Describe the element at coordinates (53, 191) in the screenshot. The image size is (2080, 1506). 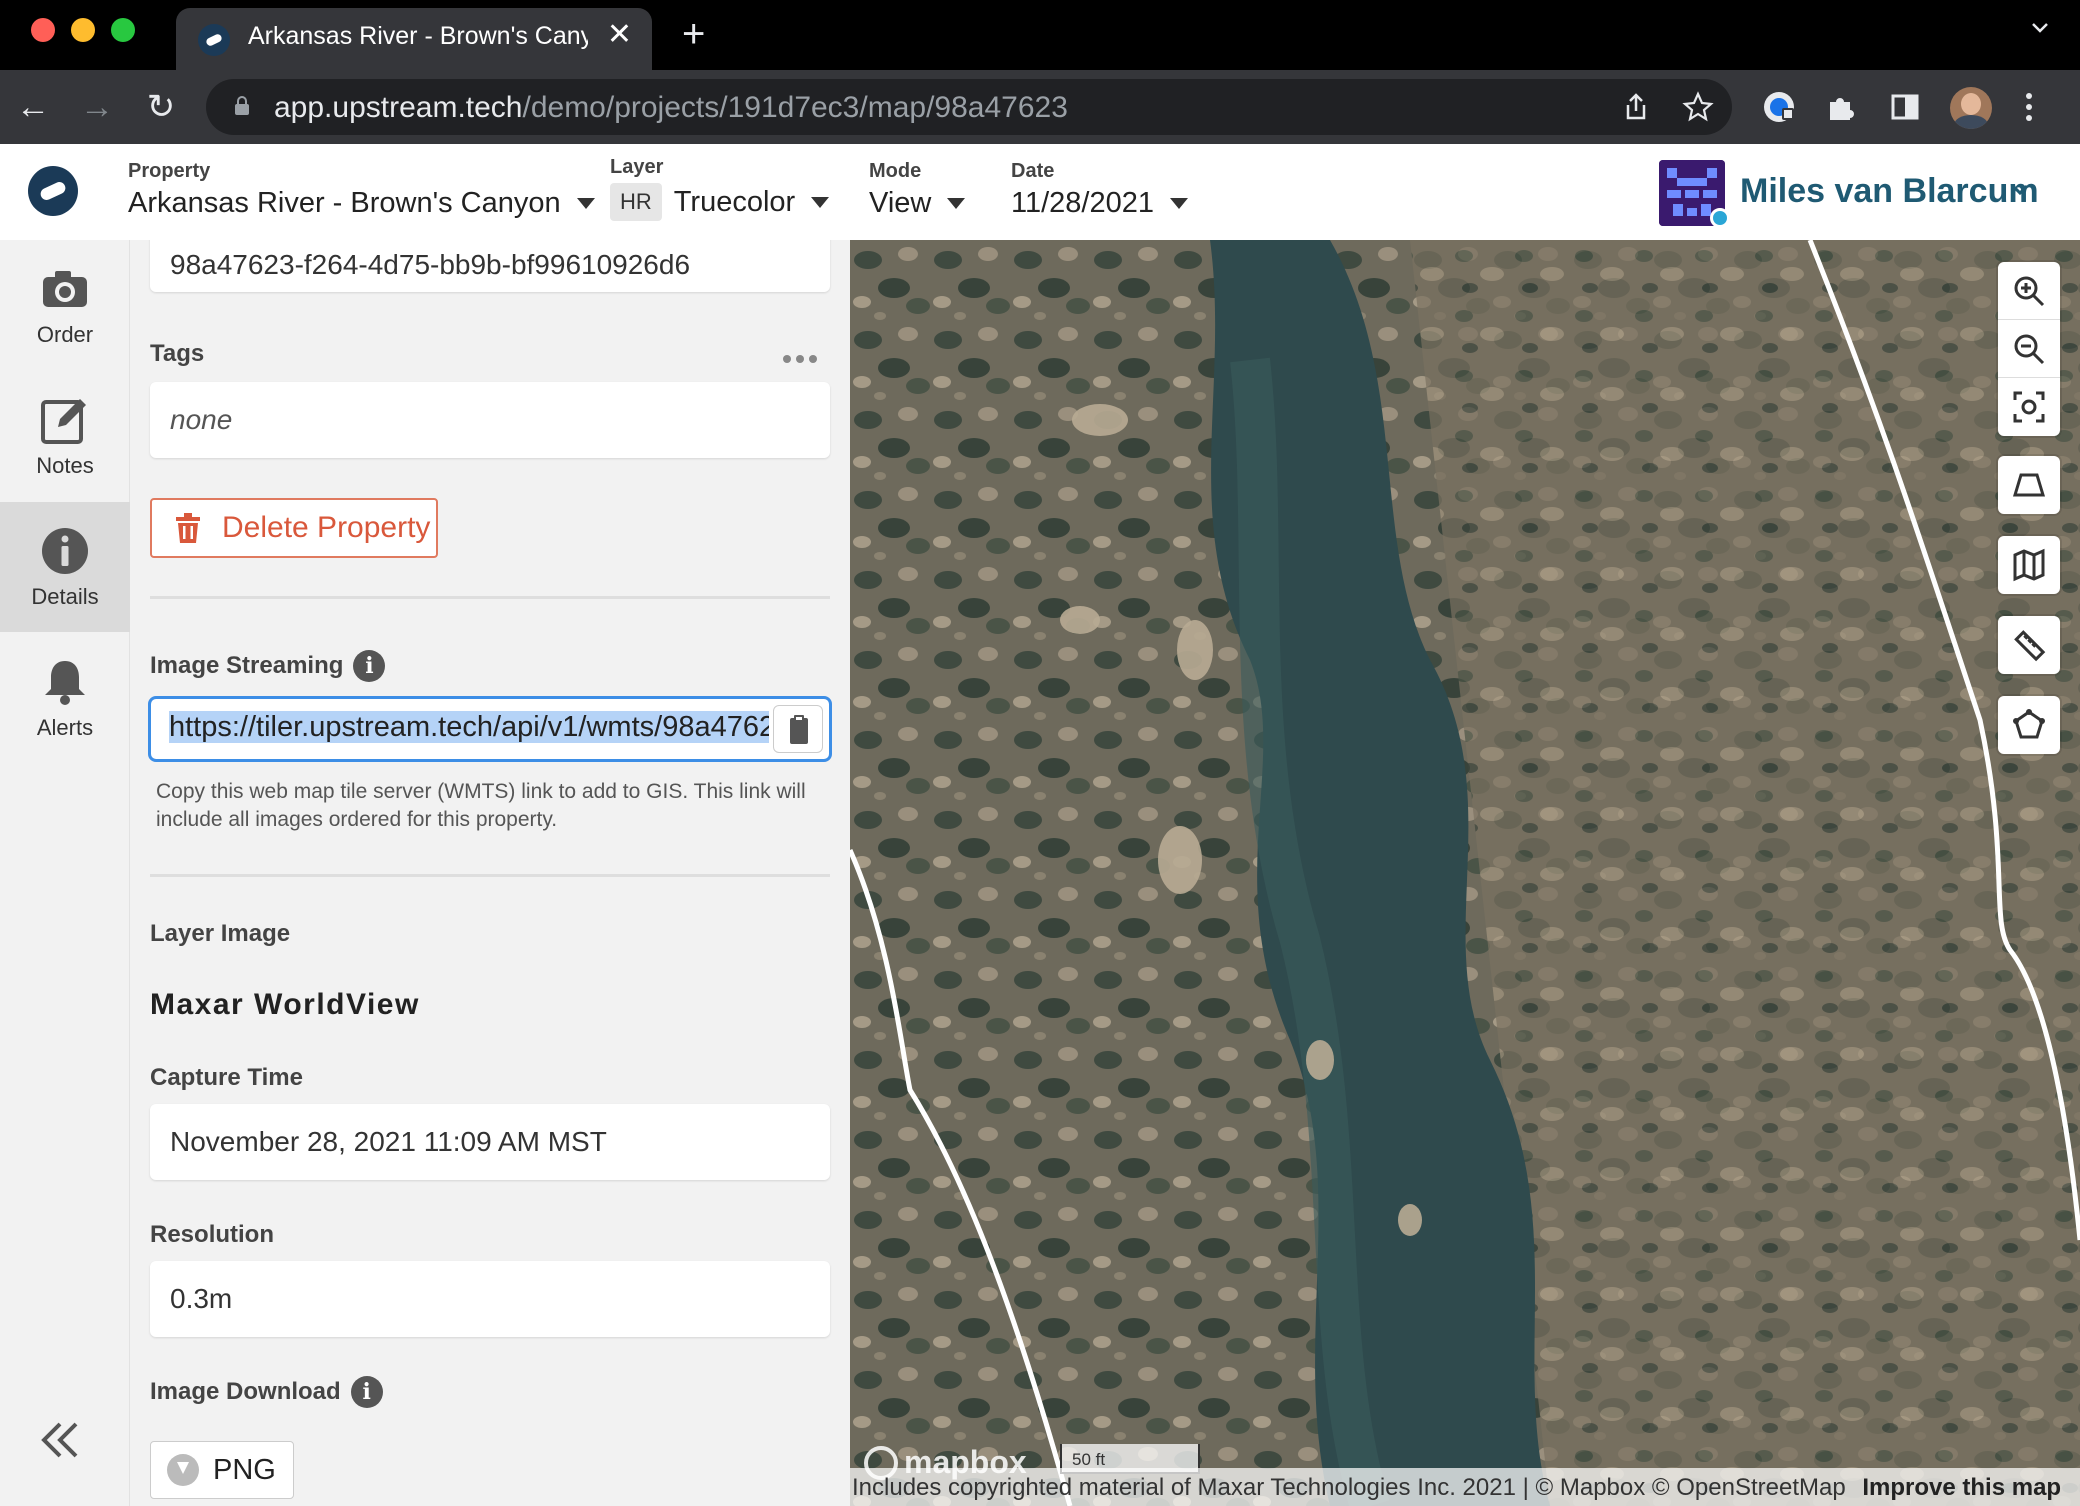
I see `upstream-logo-icon` at that location.